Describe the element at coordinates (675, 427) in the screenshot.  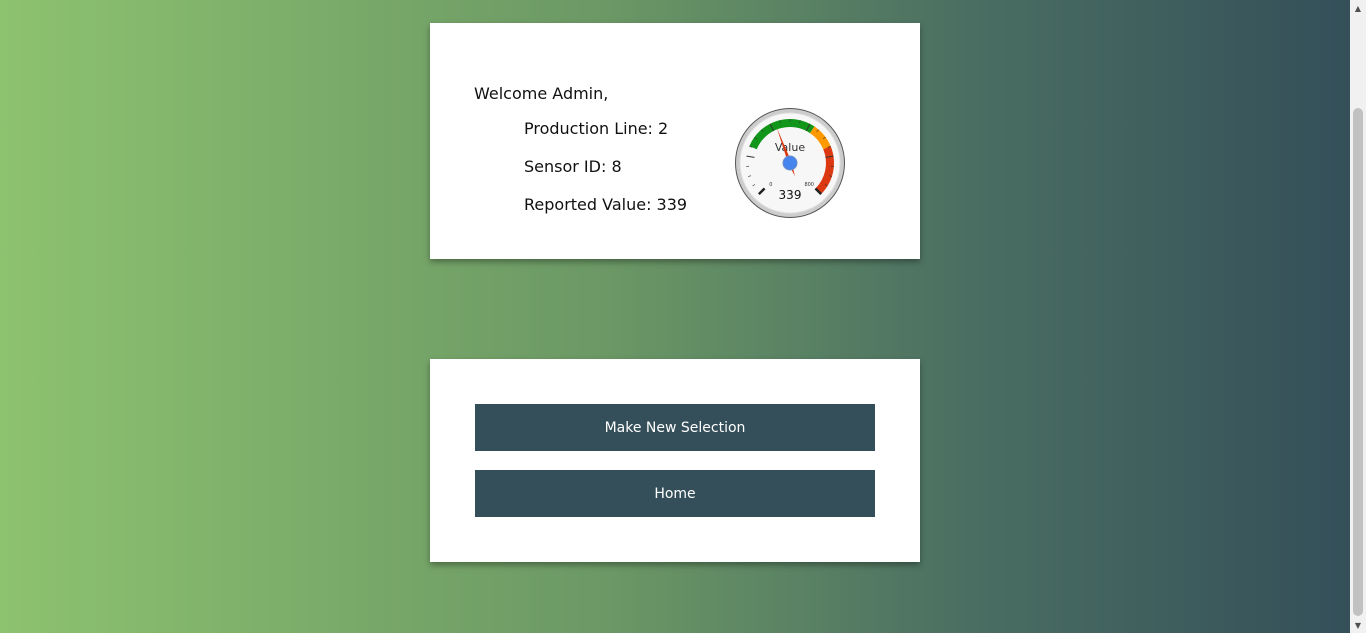
I see `make-new-selection-button: Make New Selection` at that location.